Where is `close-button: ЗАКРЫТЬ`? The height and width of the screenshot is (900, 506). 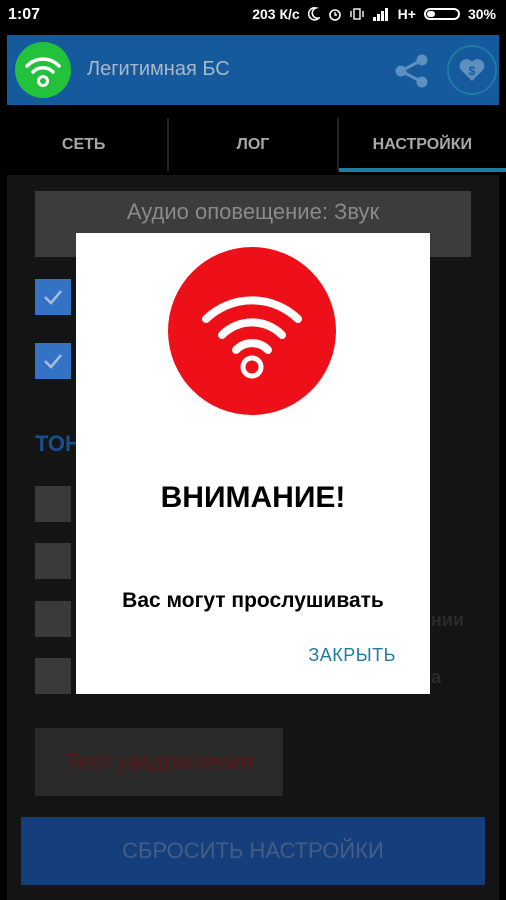 close-button: ЗАКРЫТЬ is located at coordinates (352, 655).